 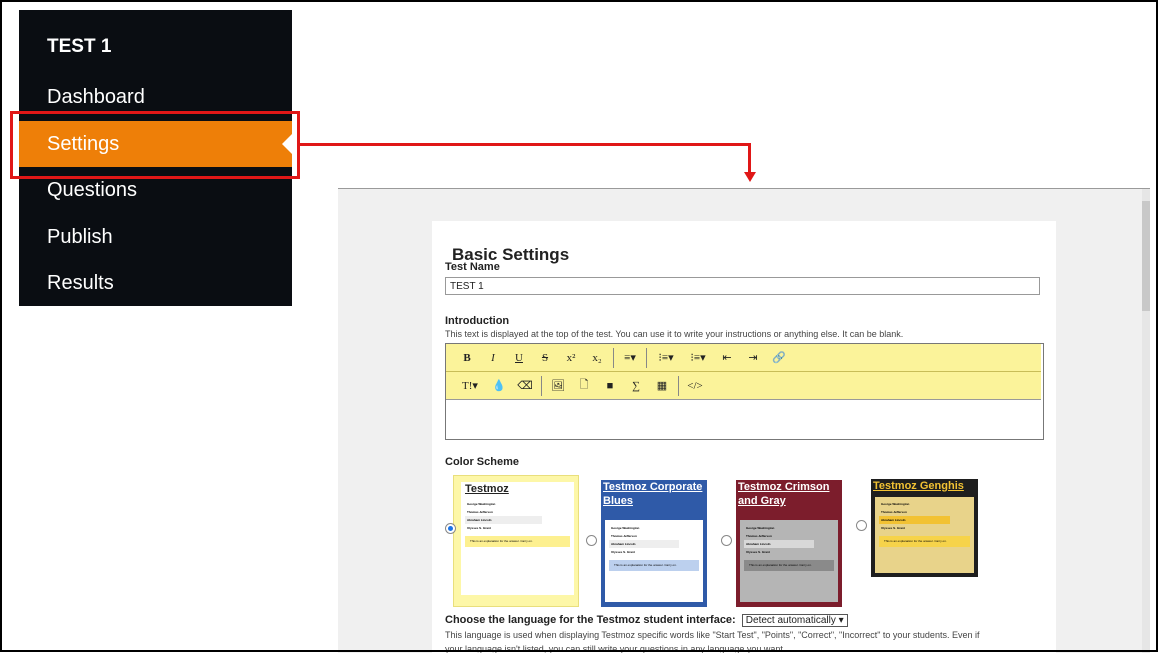 I want to click on scrollbar, so click(x=1146, y=421).